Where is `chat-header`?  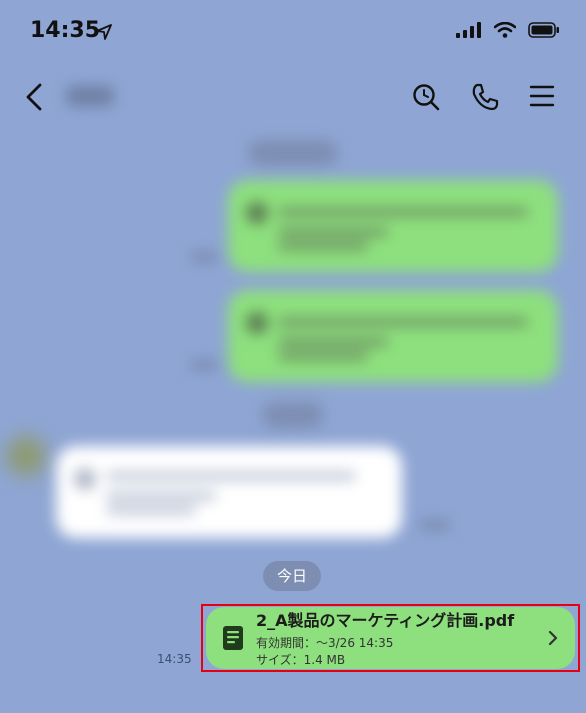
chat-header is located at coordinates (293, 97).